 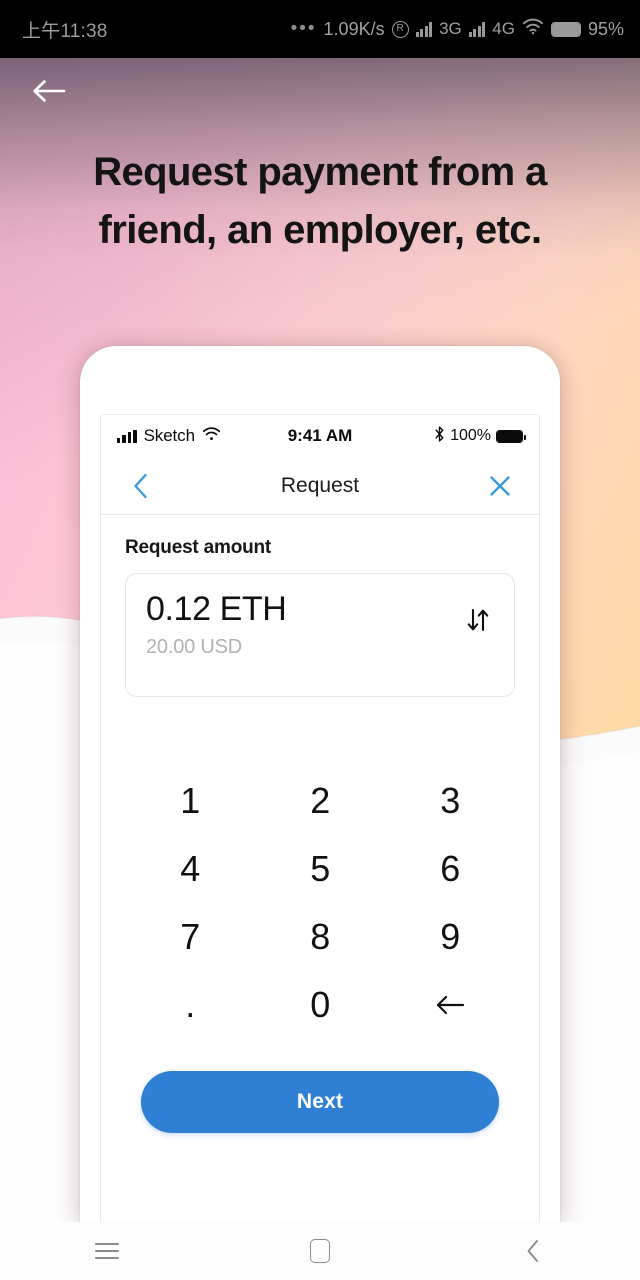 I want to click on chevron-left-icon, so click(x=140, y=485).